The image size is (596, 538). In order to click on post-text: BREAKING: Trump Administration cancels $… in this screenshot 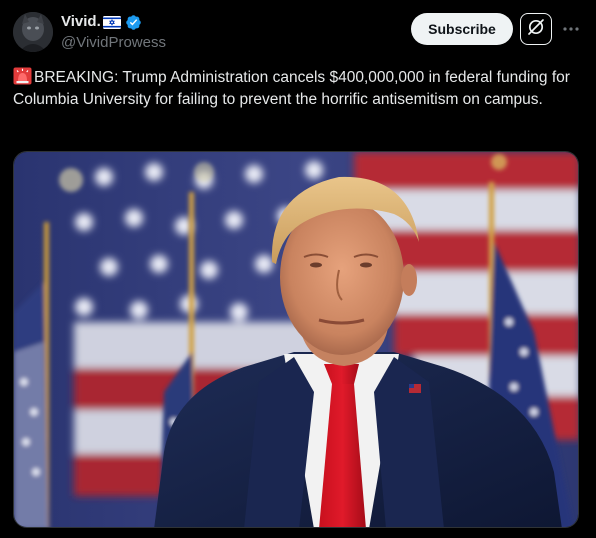, I will do `click(291, 88)`.